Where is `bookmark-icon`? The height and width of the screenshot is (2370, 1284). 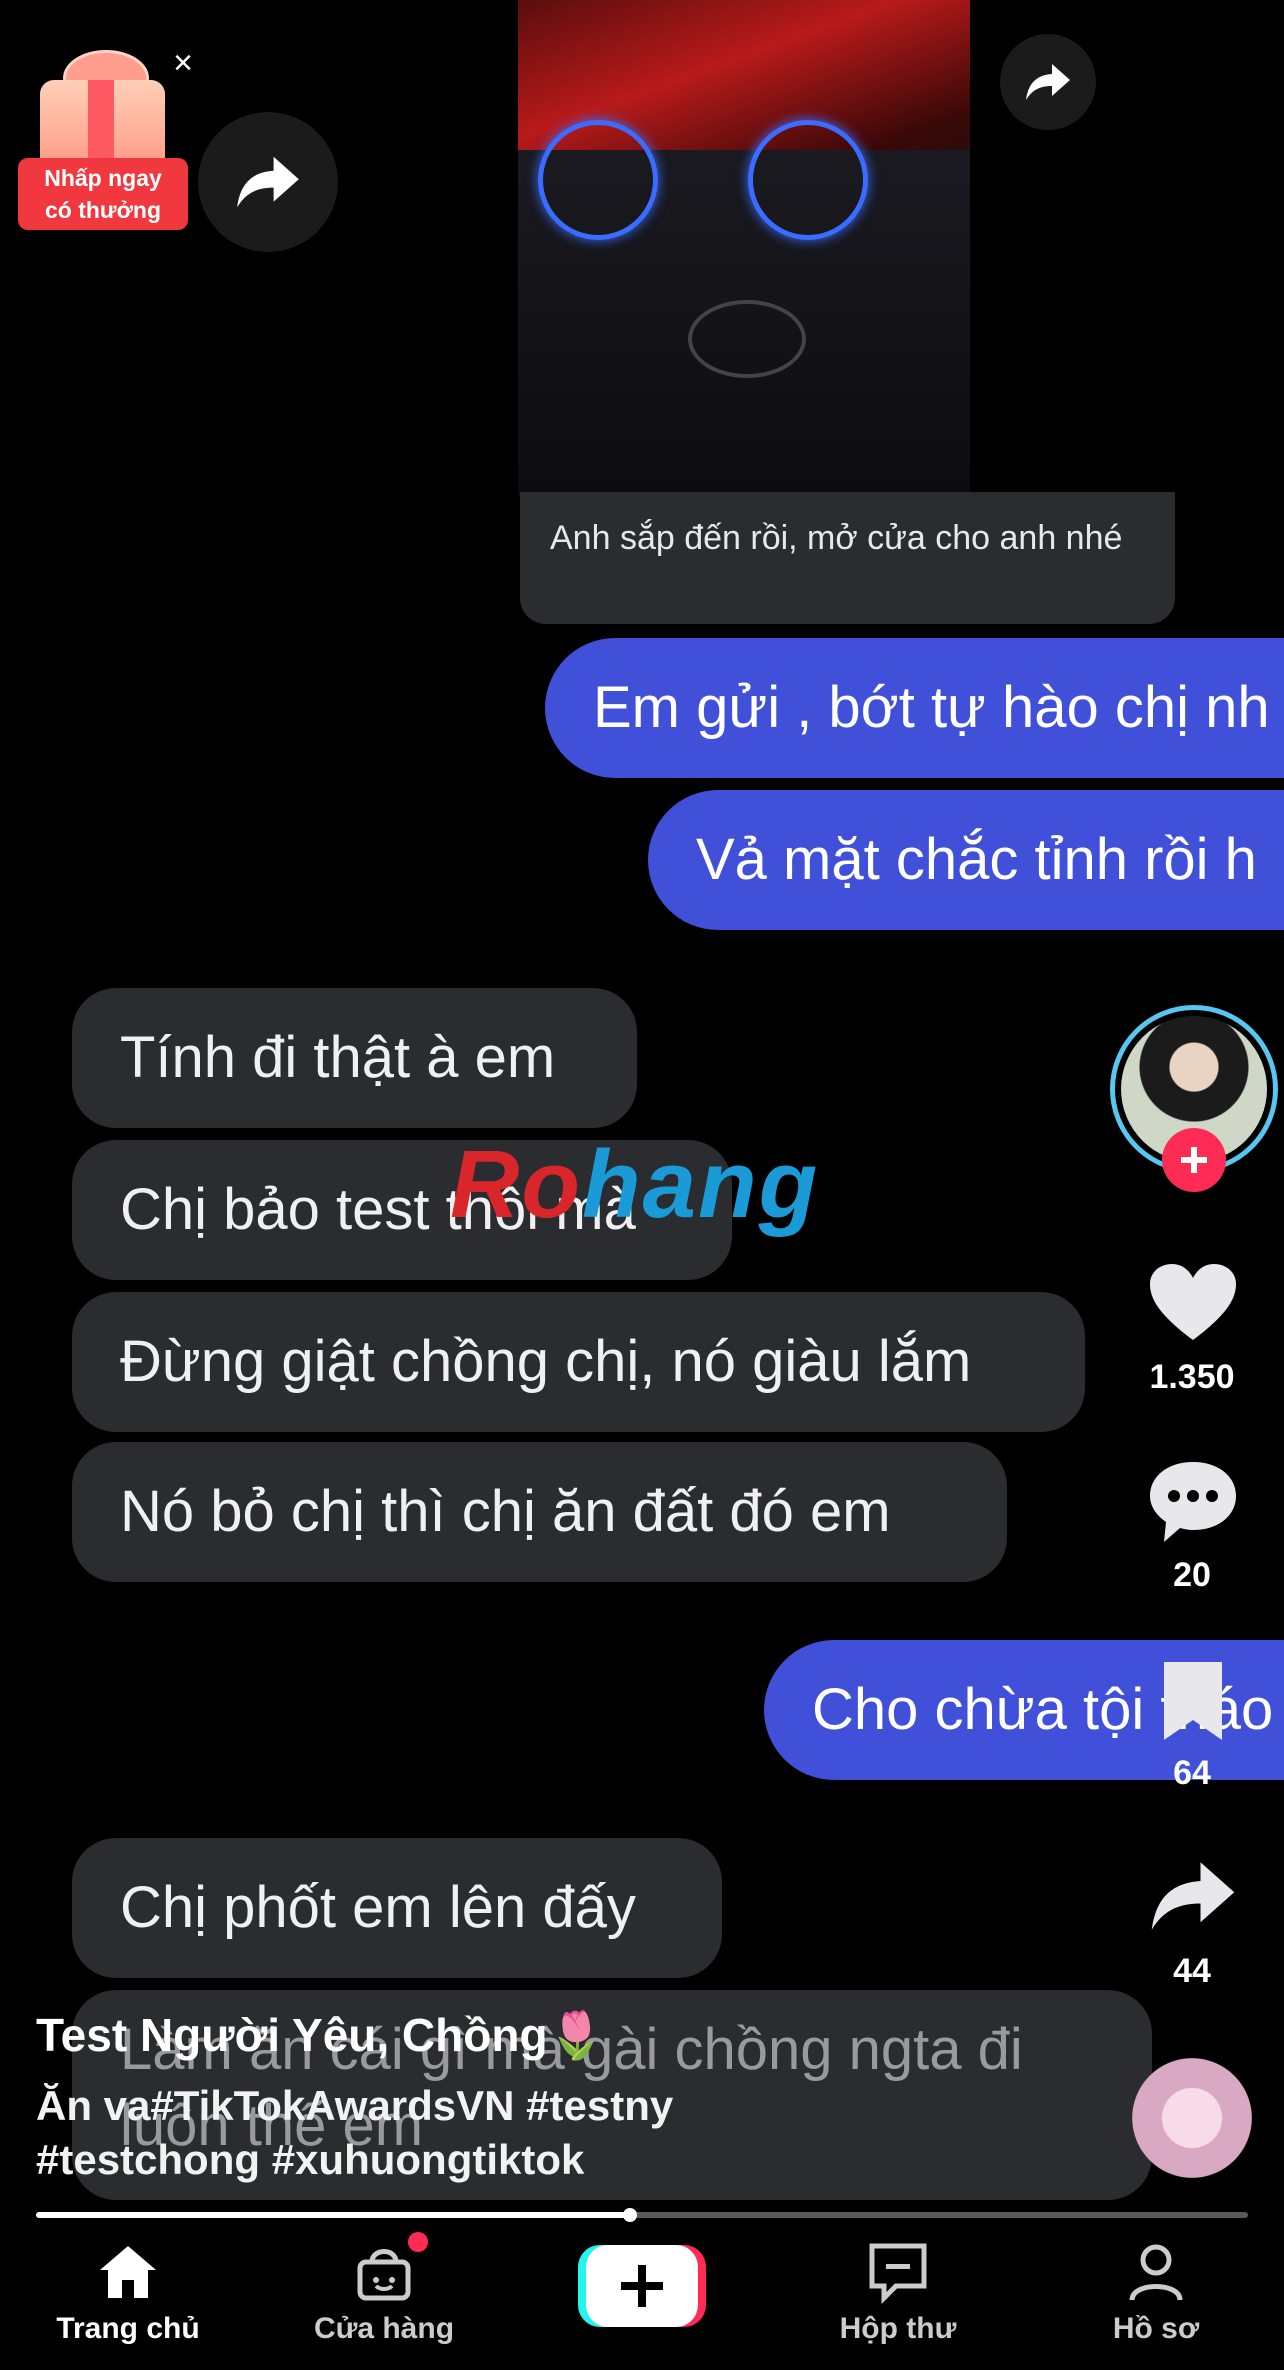
bookmark-icon is located at coordinates (1193, 1703).